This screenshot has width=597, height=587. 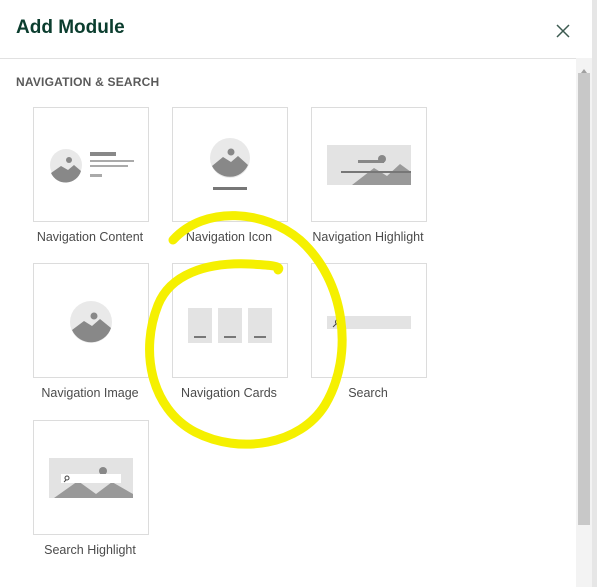 I want to click on module-label: Navigation Cards, so click(x=229, y=393).